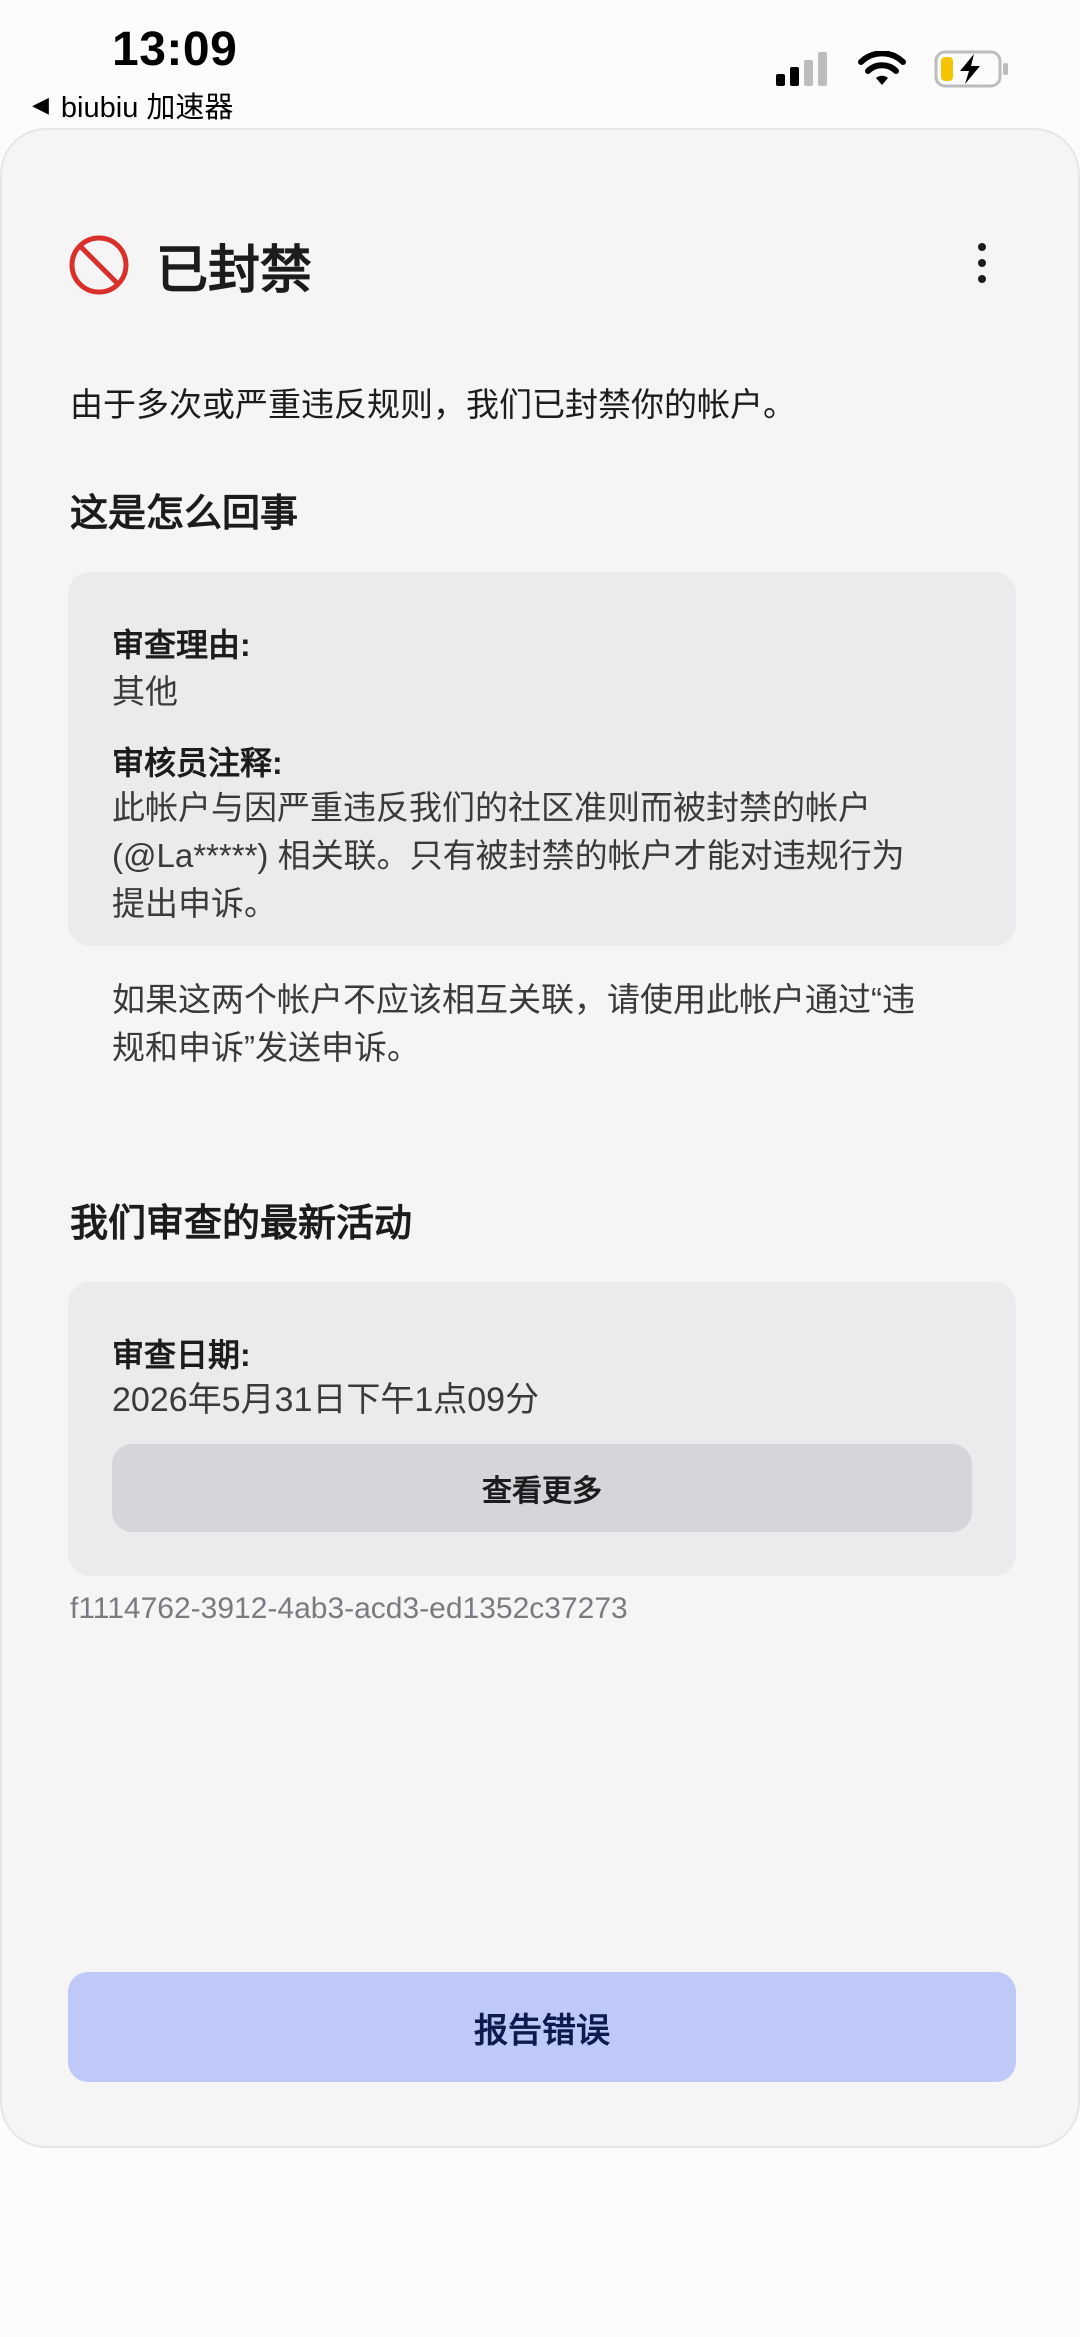 The image size is (1080, 2337). What do you see at coordinates (184, 514) in the screenshot?
I see `section-title-what-happened: 这是怎么回事` at bounding box center [184, 514].